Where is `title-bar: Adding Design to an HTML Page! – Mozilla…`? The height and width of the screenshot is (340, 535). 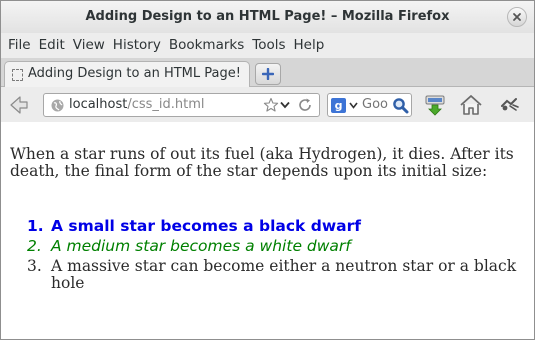 title-bar: Adding Design to an HTML Page! – Mozilla… is located at coordinates (267, 17).